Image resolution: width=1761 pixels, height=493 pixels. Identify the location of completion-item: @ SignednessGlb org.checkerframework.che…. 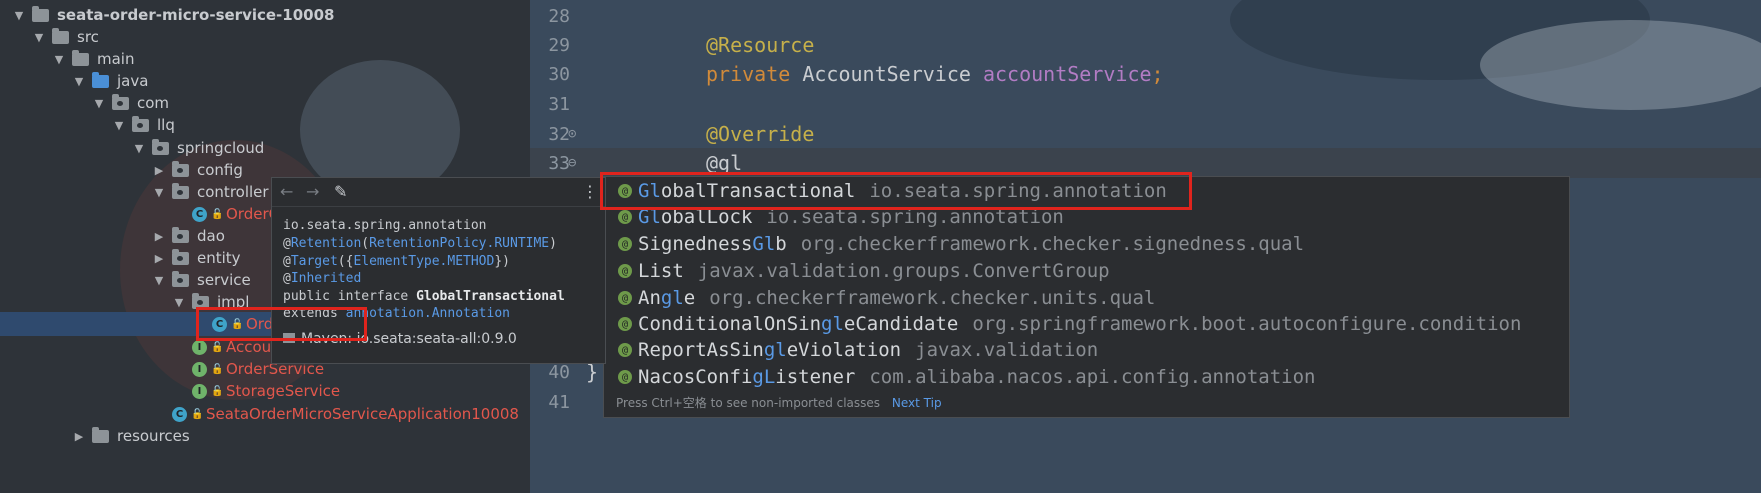
(1086, 244).